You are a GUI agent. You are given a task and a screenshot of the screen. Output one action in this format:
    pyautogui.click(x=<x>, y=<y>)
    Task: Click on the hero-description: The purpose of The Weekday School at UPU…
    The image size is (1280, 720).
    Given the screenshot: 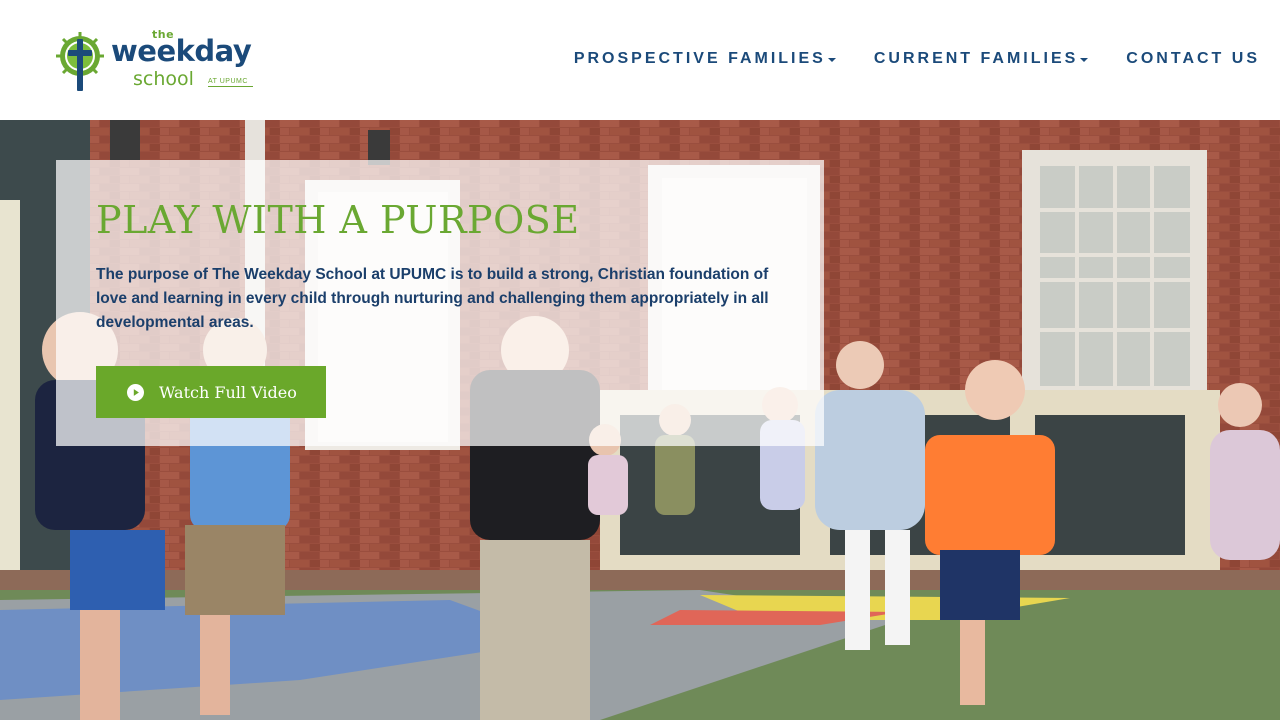 What is the action you would take?
    pyautogui.click(x=432, y=298)
    